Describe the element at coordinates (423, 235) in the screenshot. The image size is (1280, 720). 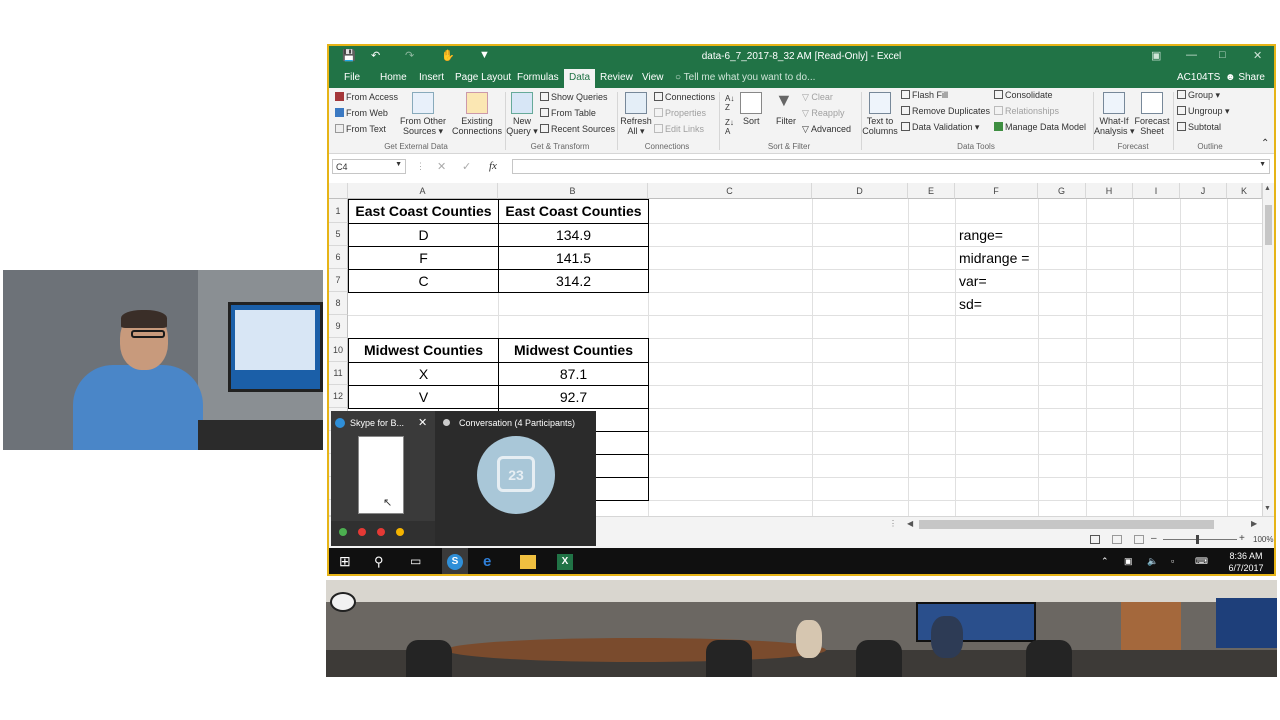
I see `cell-a5: D` at that location.